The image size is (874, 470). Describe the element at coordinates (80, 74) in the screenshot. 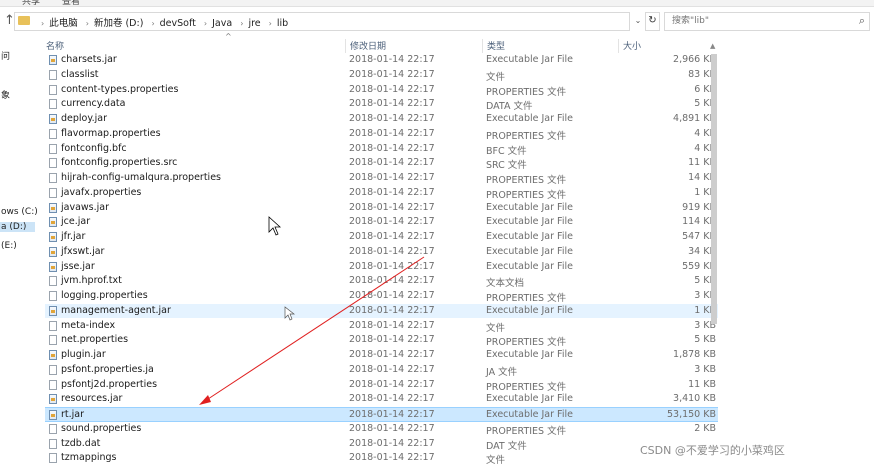

I see `file-name: classlist` at that location.